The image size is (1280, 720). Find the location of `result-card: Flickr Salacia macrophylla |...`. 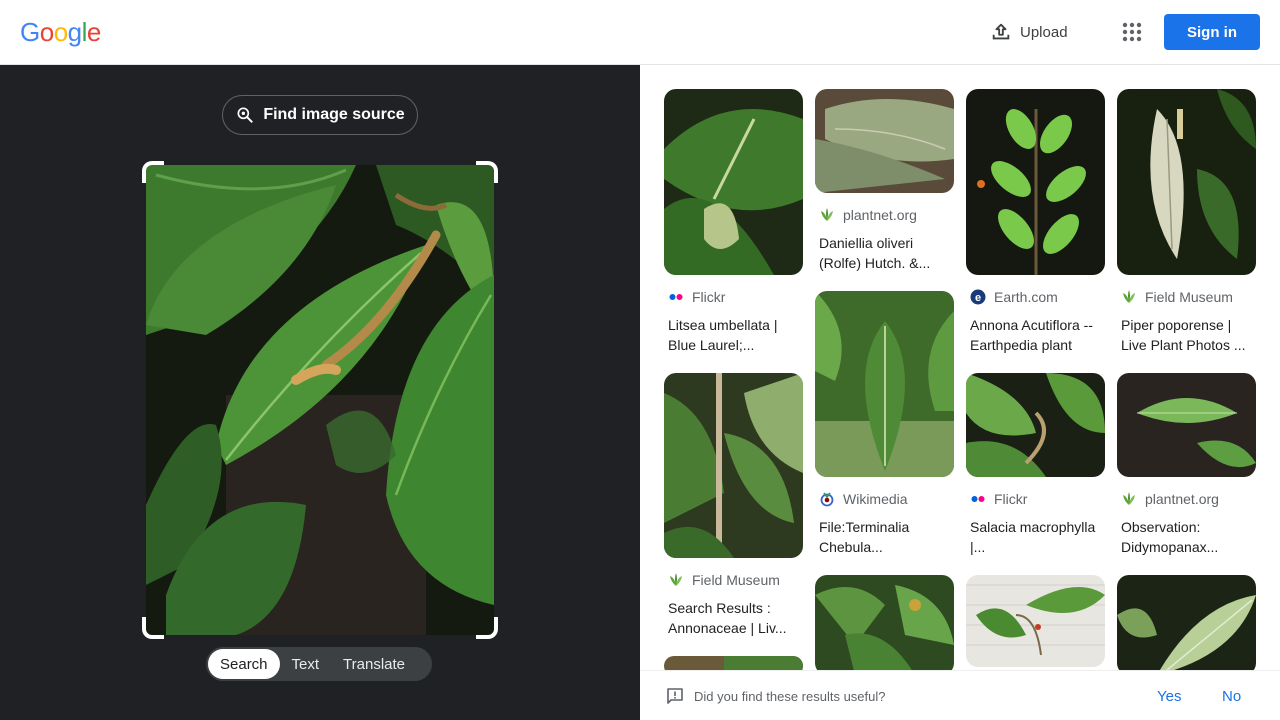

result-card: Flickr Salacia macrophylla |... is located at coordinates (1035, 465).